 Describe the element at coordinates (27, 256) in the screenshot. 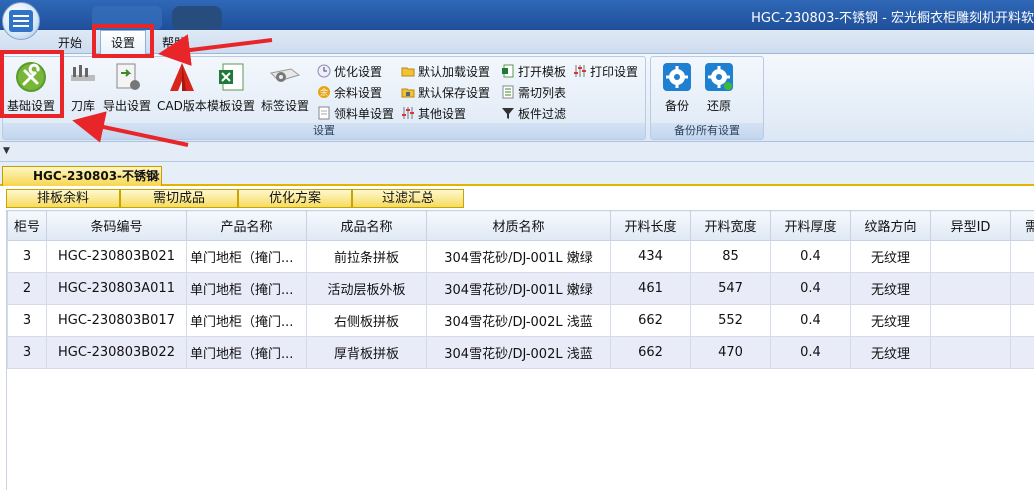

I see `table-cell: 3` at that location.